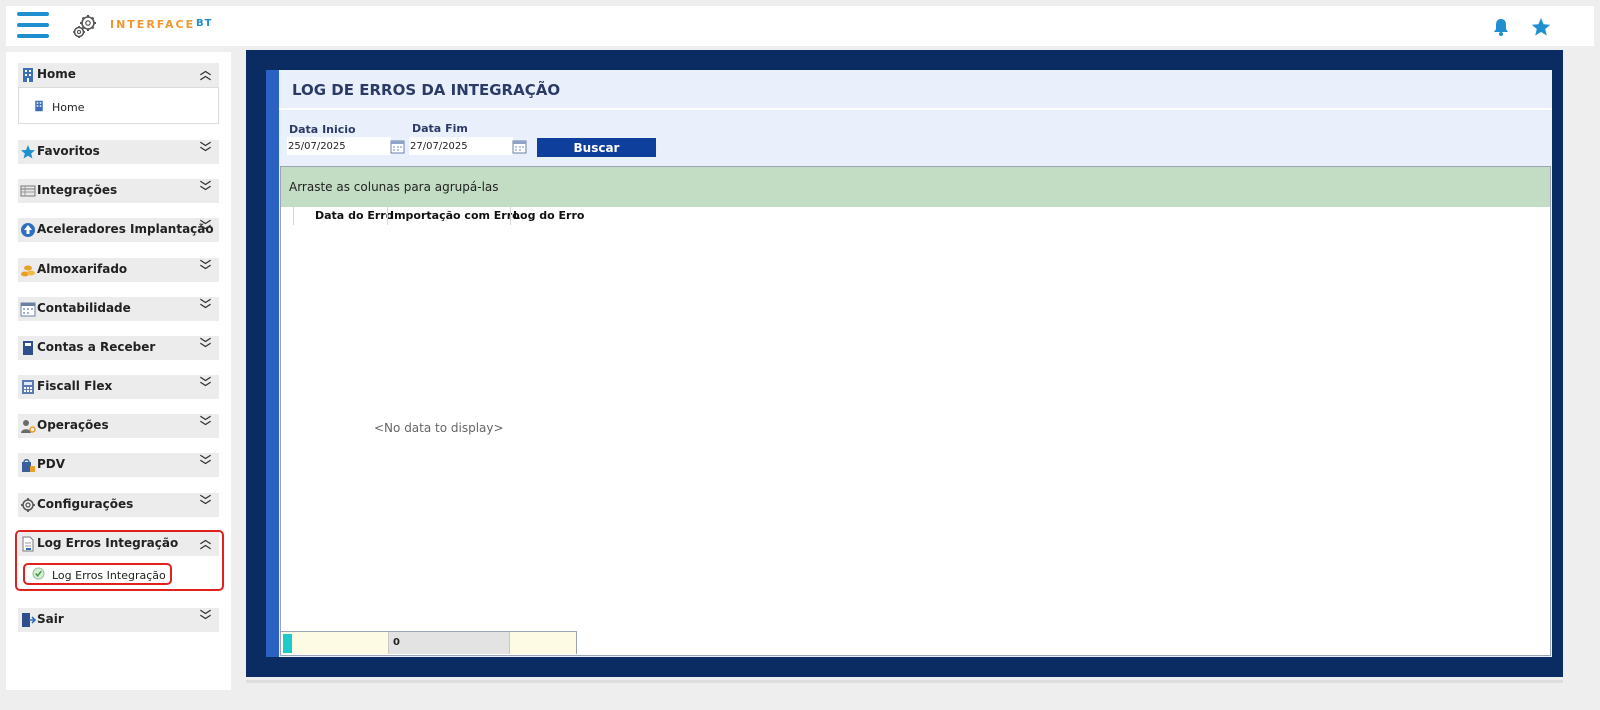  I want to click on book-icon, so click(28, 348).